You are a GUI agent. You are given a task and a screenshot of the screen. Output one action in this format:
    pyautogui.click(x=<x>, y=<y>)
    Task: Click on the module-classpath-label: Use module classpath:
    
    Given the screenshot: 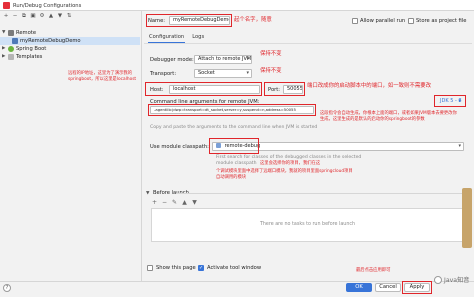 What is the action you would take?
    pyautogui.click(x=179, y=147)
    